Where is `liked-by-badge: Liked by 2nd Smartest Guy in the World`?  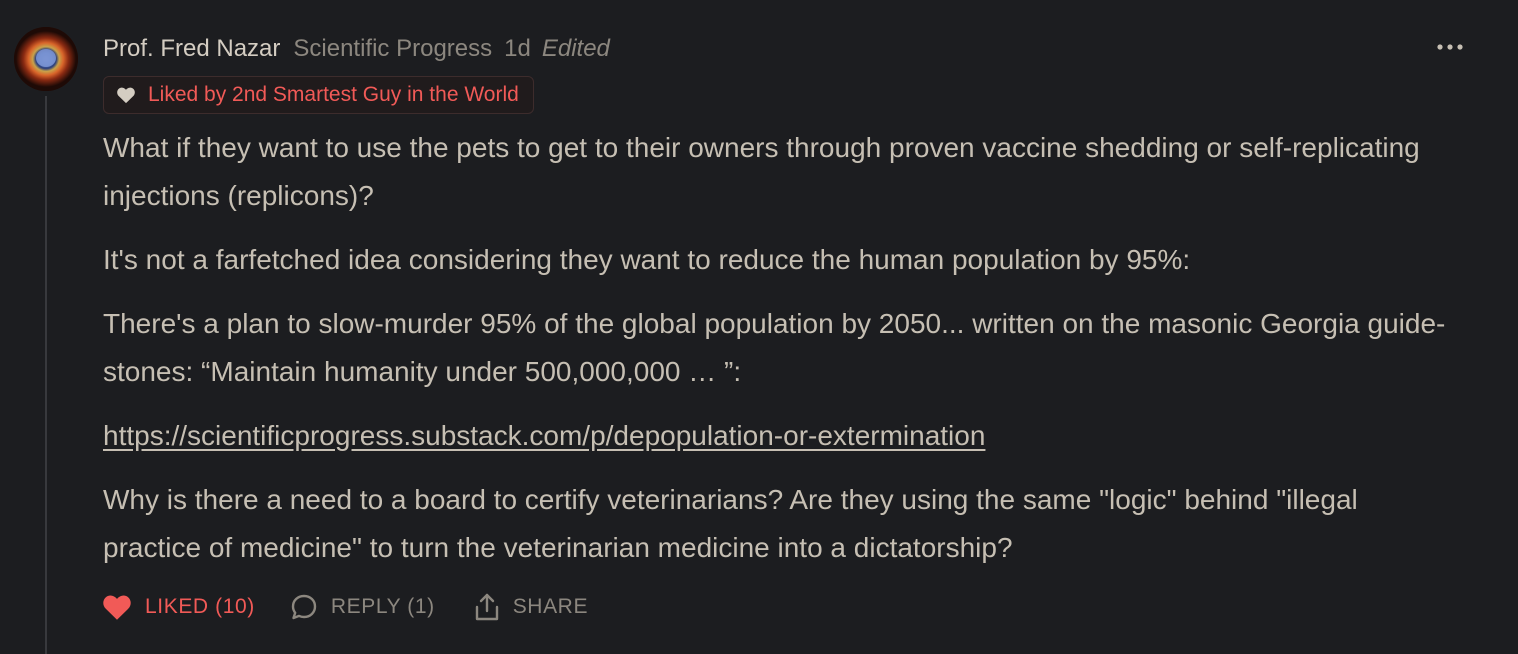
liked-by-badge: Liked by 2nd Smartest Guy in the World is located at coordinates (318, 95).